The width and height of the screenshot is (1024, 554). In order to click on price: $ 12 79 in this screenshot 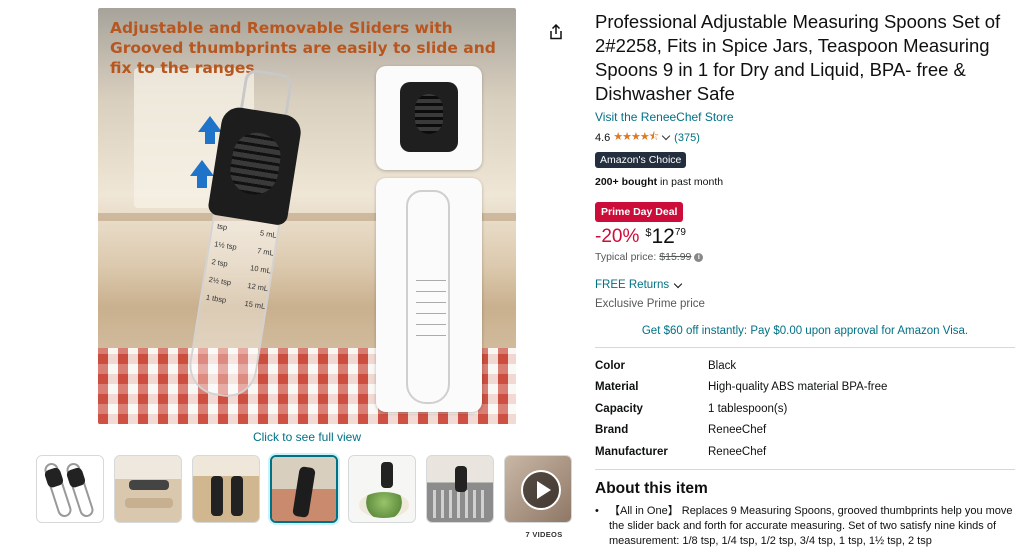, I will do `click(665, 236)`.